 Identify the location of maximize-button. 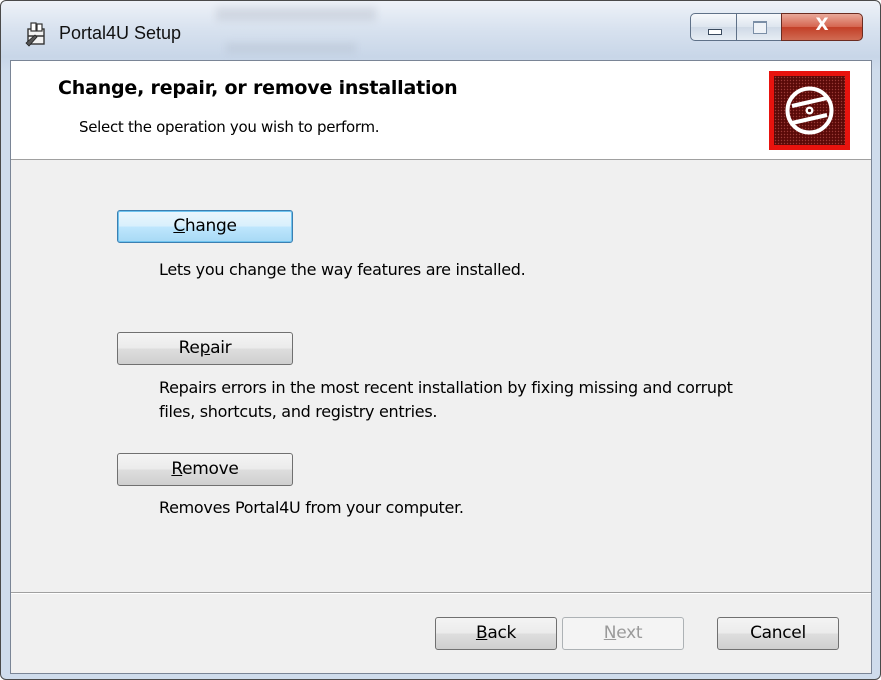
(759, 27).